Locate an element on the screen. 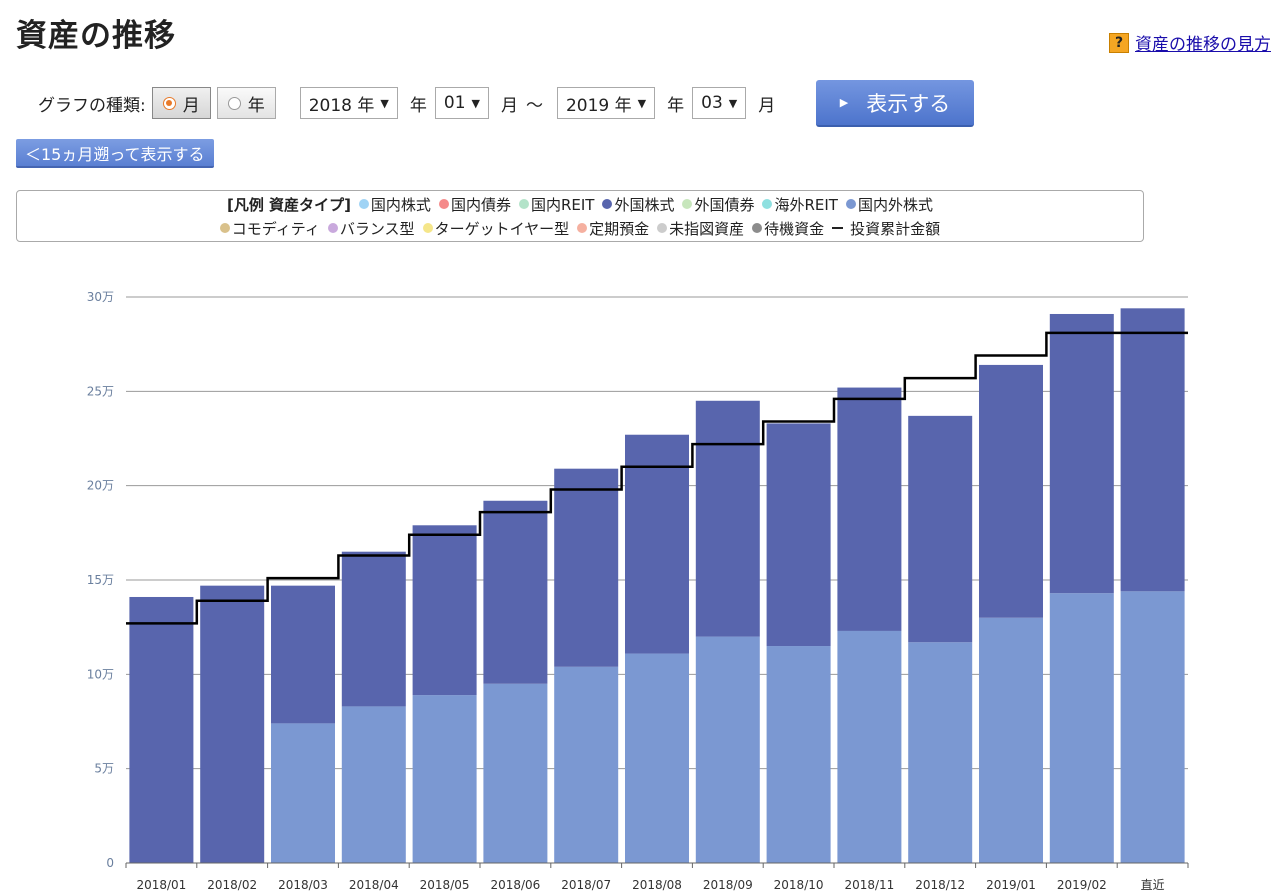 This screenshot has height=894, width=1281. x-tick-label: 2019/01 is located at coordinates (1011, 885).